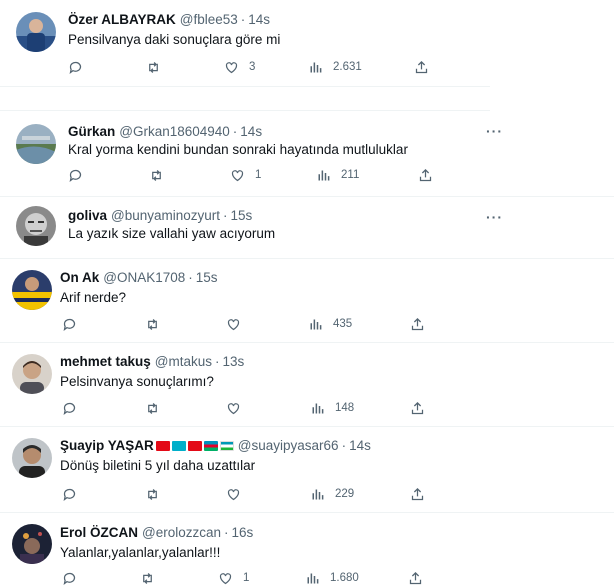 This screenshot has height=585, width=614. Describe the element at coordinates (332, 494) in the screenshot. I see `views-button: 229` at that location.